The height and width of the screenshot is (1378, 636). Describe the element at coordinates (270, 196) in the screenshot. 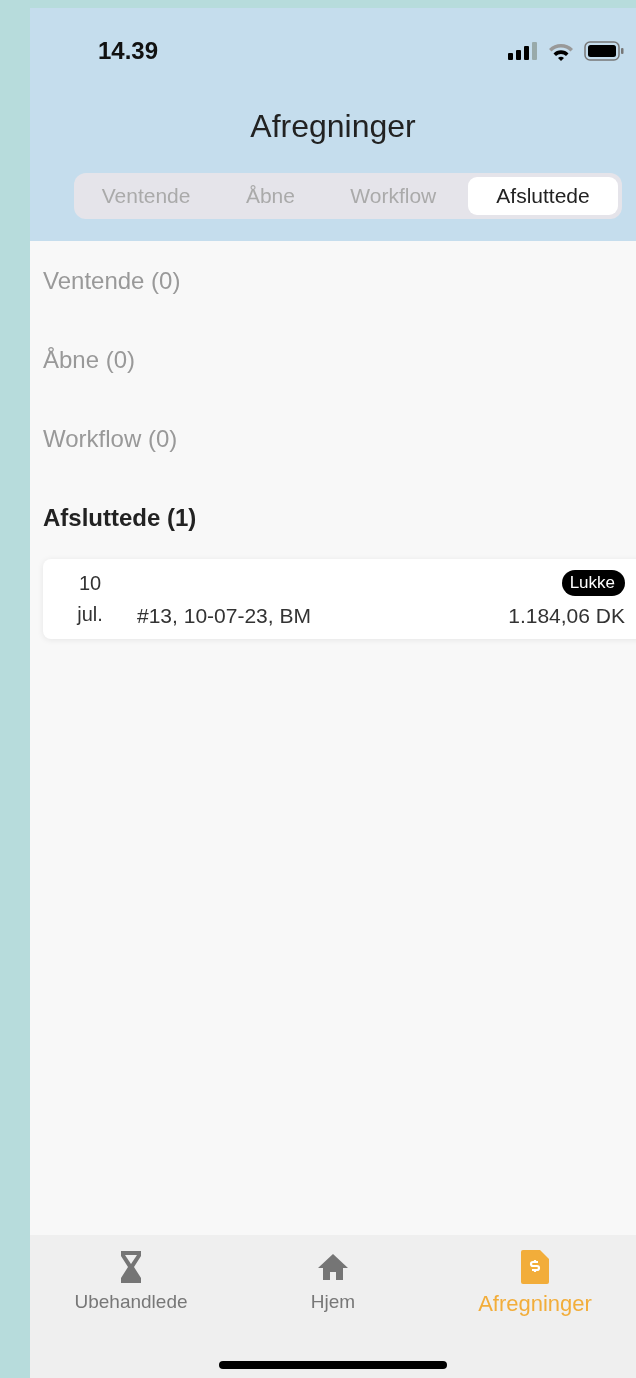

I see `segment-tab: Åbne` at that location.